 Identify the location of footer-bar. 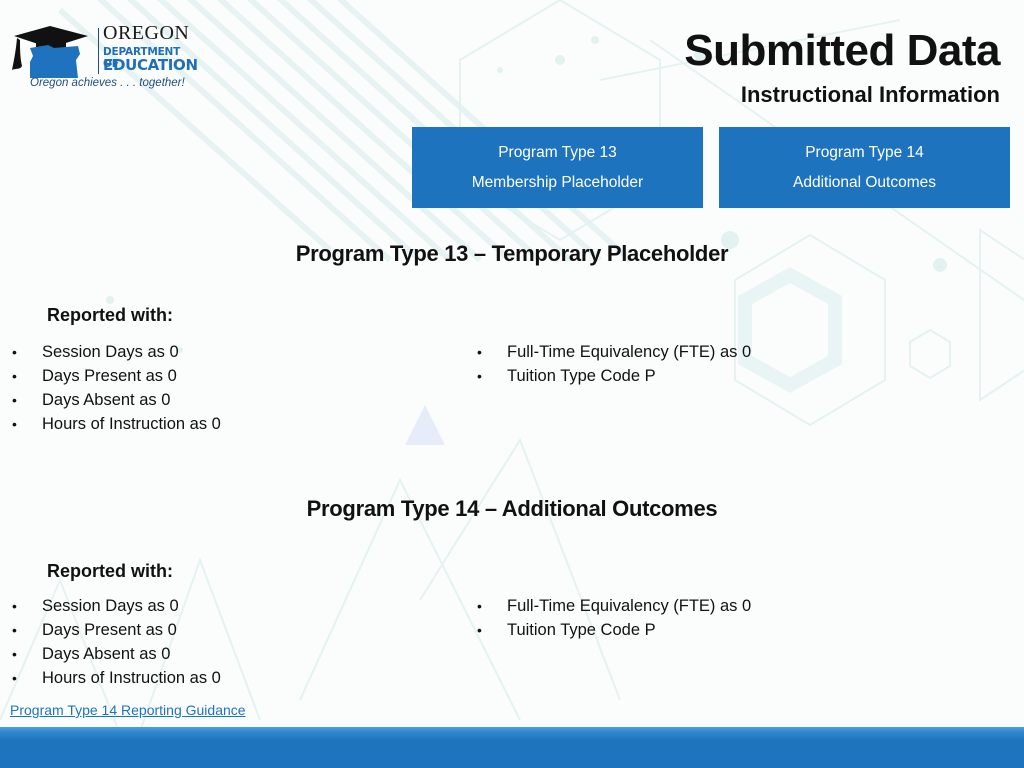
(512, 747).